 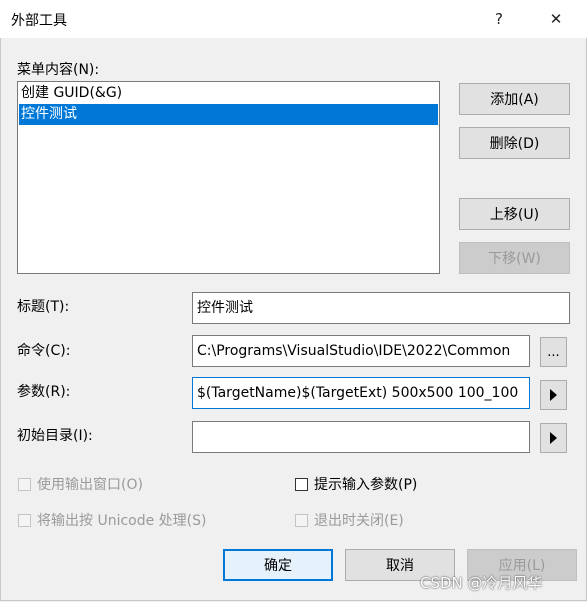 What do you see at coordinates (58, 70) in the screenshot?
I see `menu-contents-label: 菜单内容(N):` at bounding box center [58, 70].